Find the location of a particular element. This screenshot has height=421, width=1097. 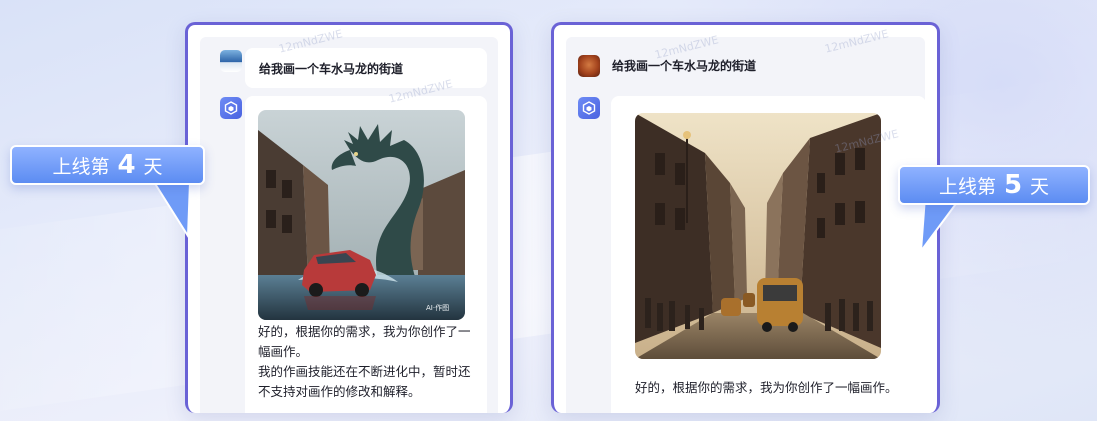

reply-line: 好的，根据你的需求，我为你创作了一 is located at coordinates (364, 331).